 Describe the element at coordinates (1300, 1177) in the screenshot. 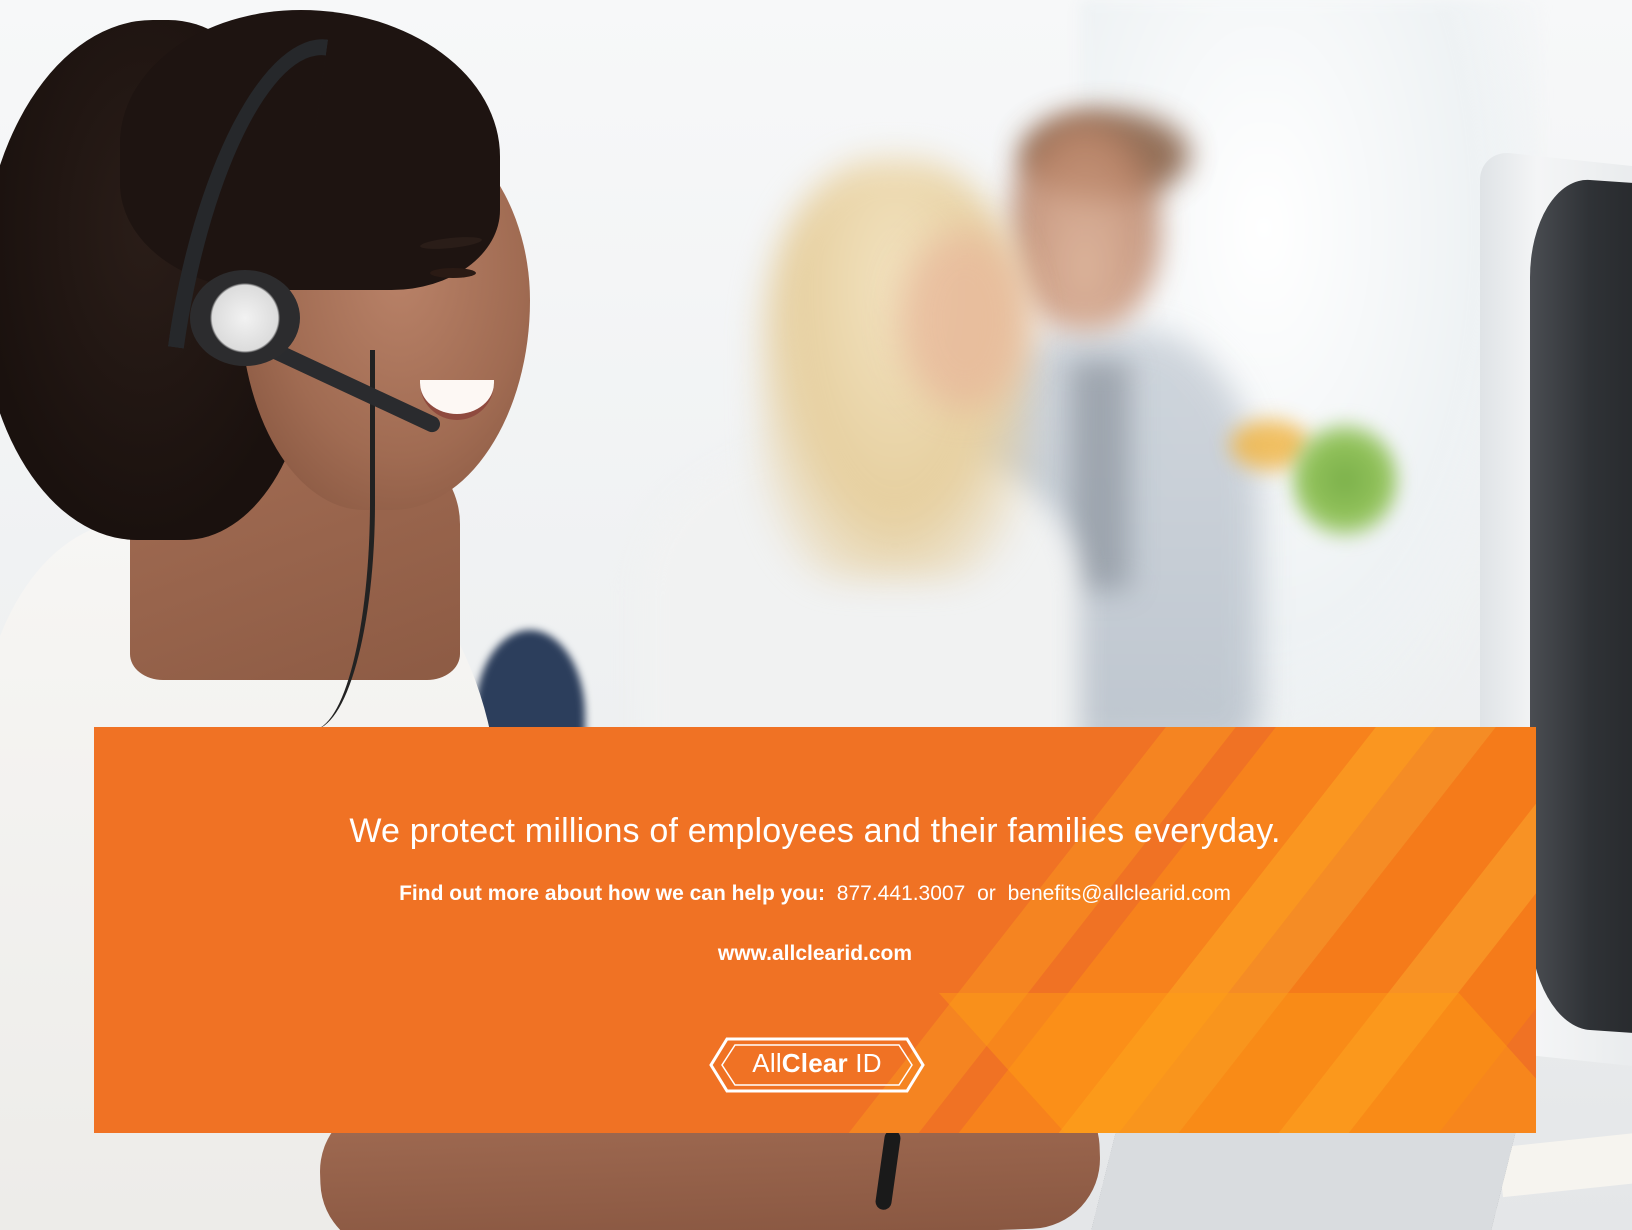

I see `keyboard` at that location.